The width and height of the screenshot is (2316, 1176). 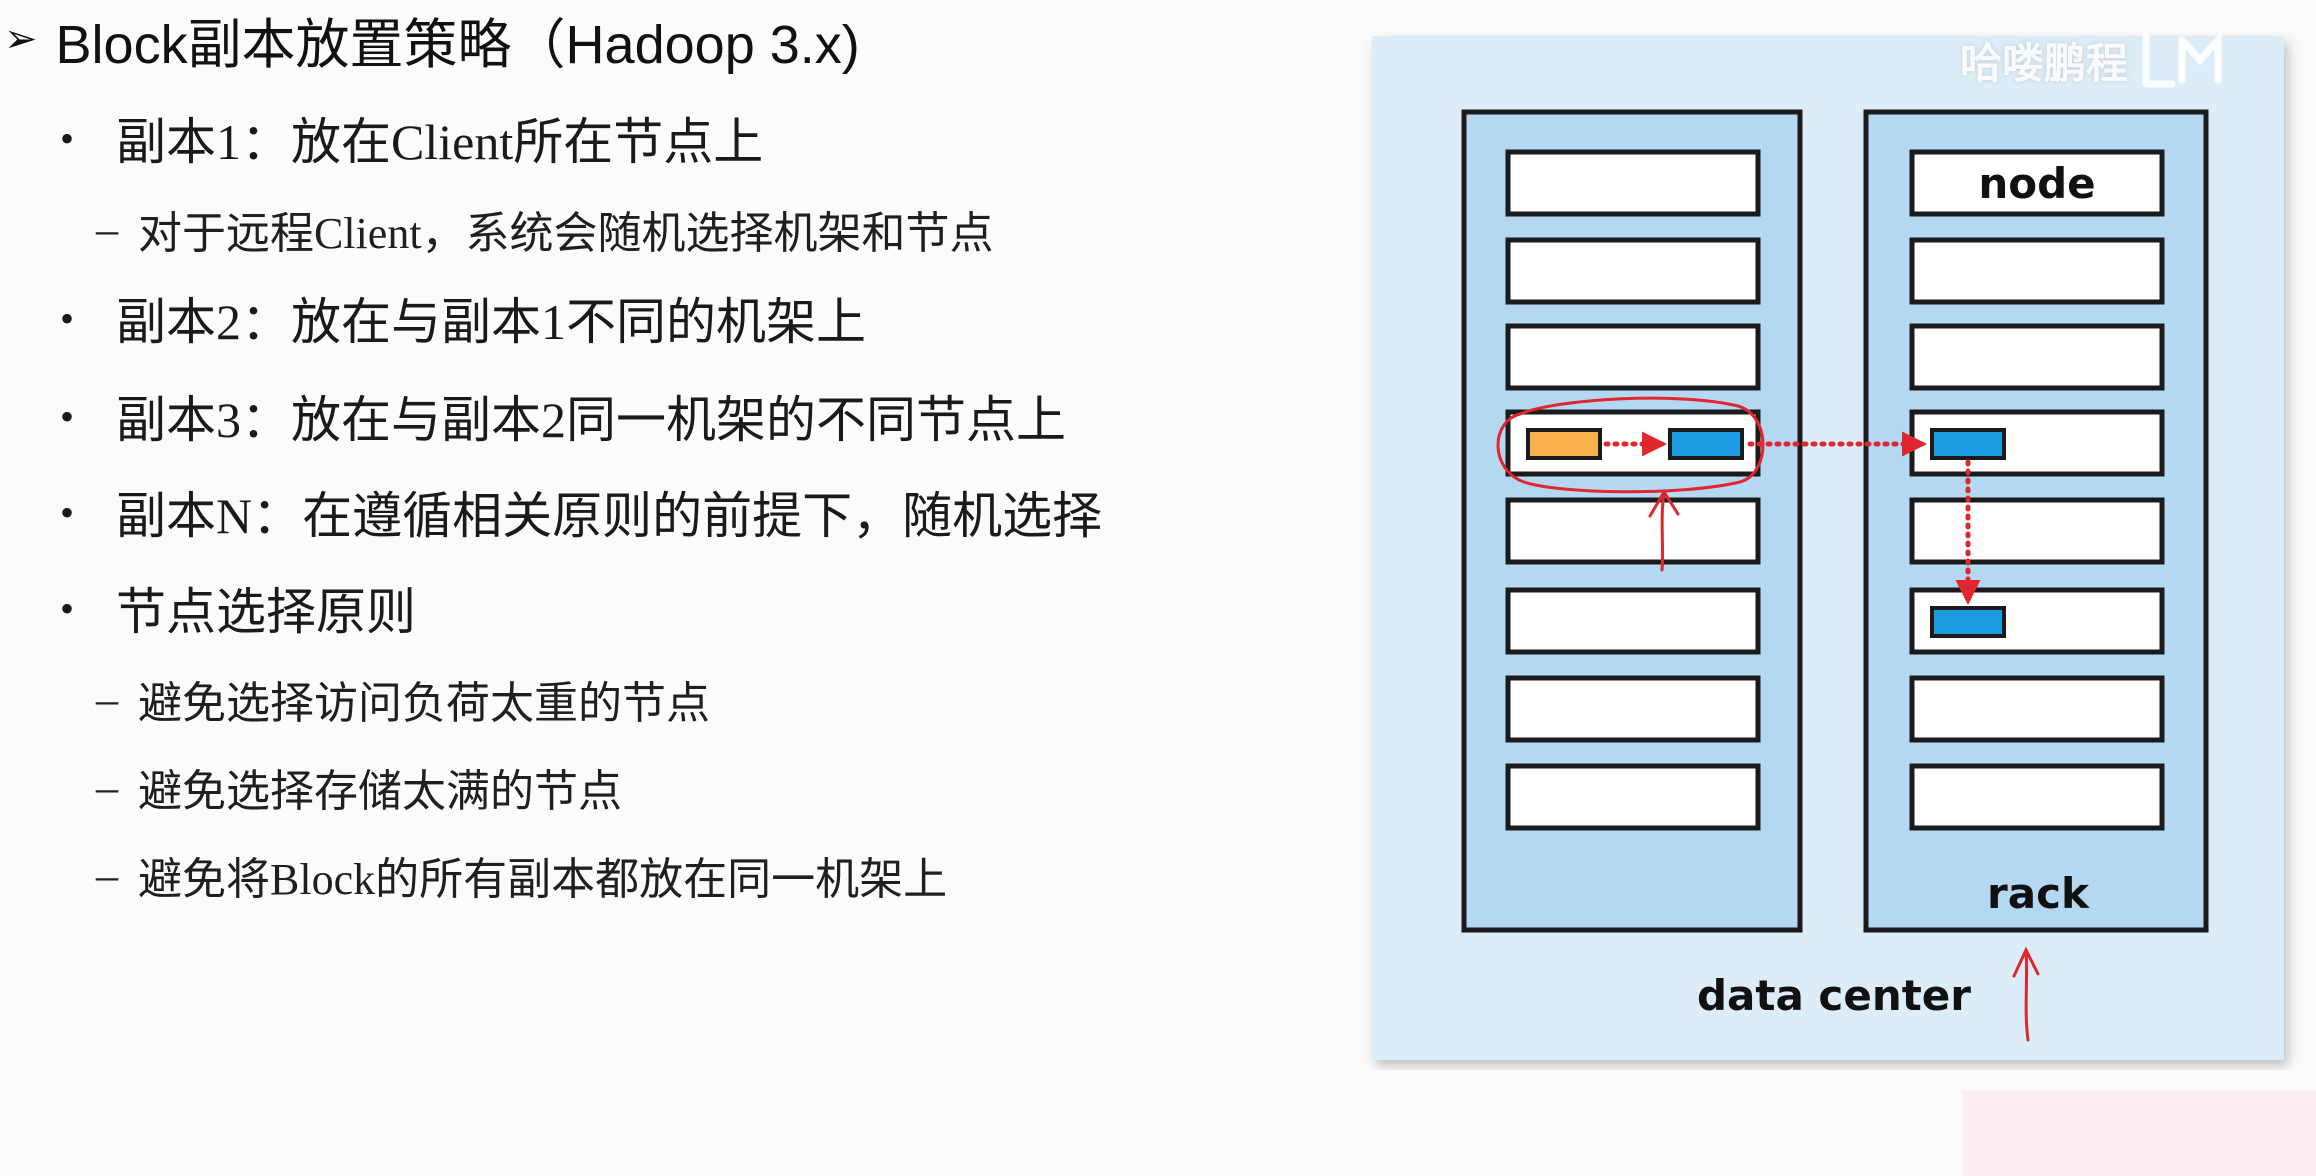 What do you see at coordinates (491, 322) in the screenshot?
I see `bullet-text: 副本2：放在与副本1不同的机架上` at bounding box center [491, 322].